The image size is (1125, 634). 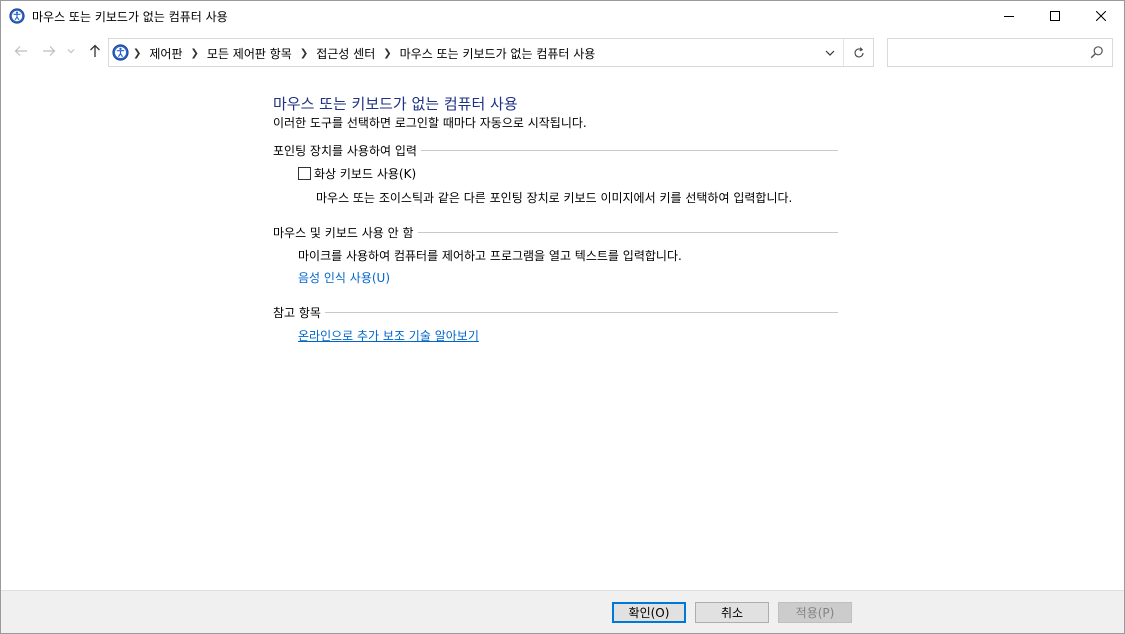 I want to click on section-title: 참고 항목, so click(x=297, y=313).